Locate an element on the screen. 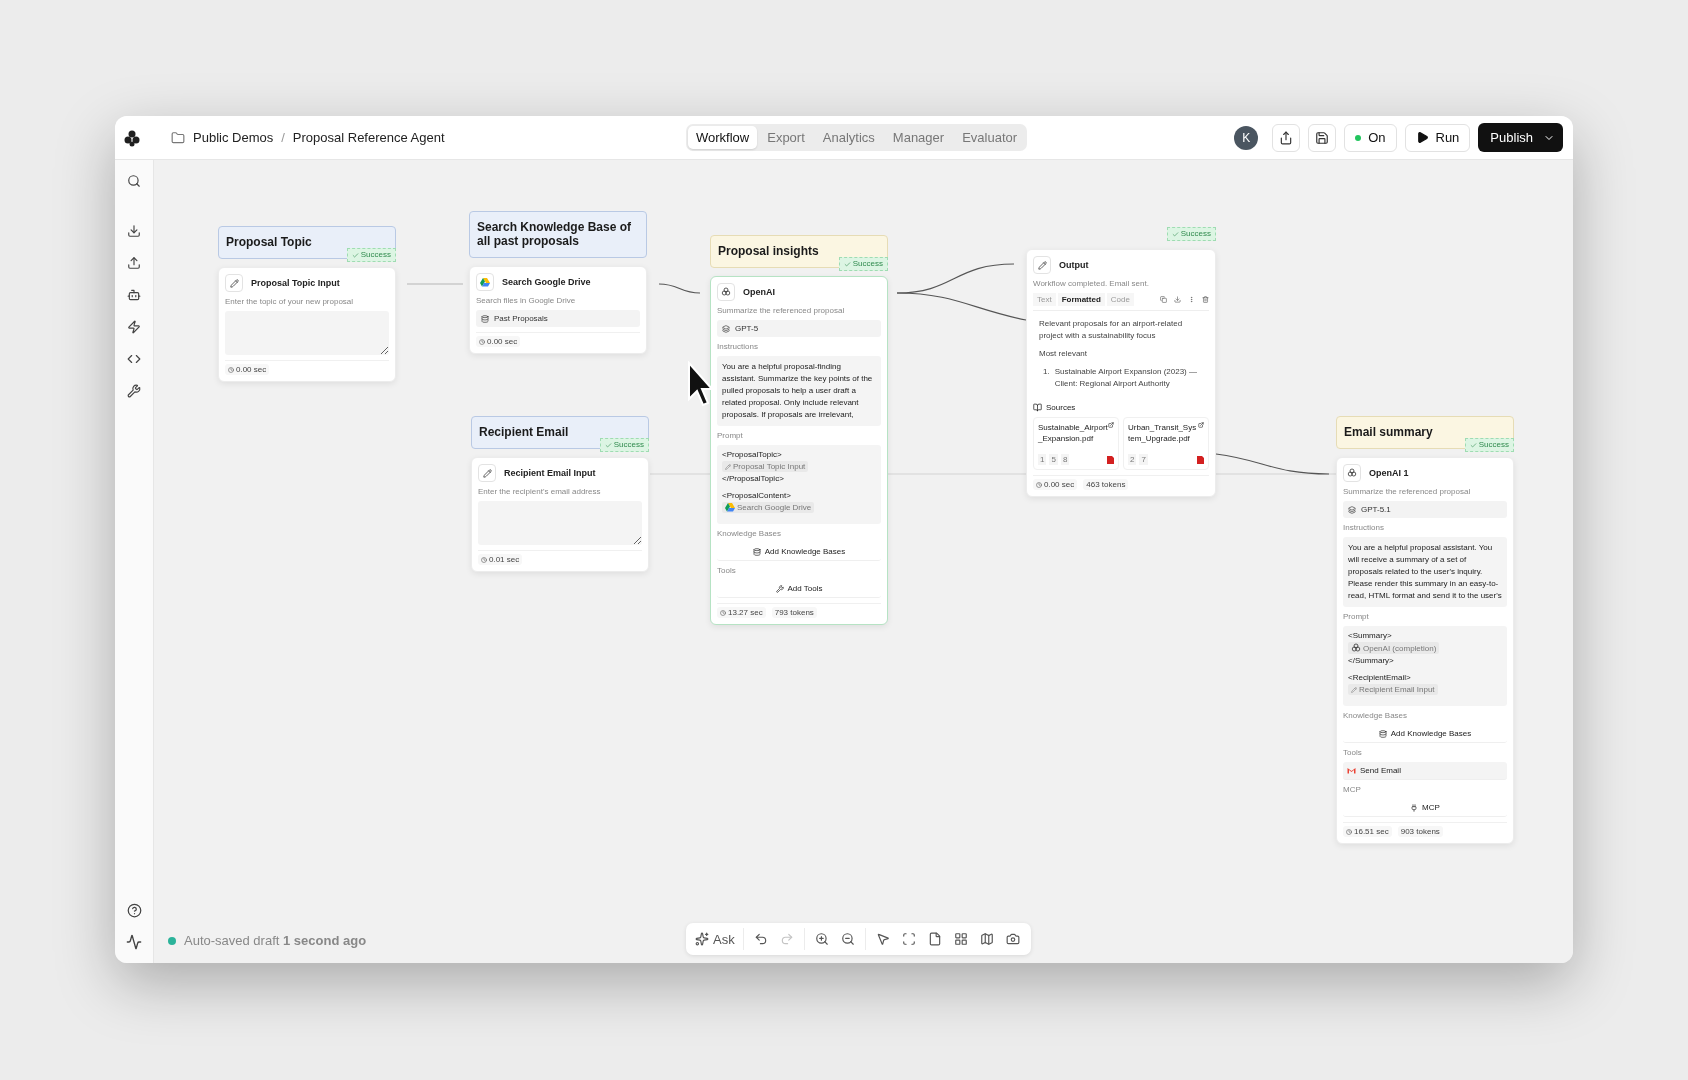  breadcrumb-current: Proposal Reference Agent is located at coordinates (368, 137).